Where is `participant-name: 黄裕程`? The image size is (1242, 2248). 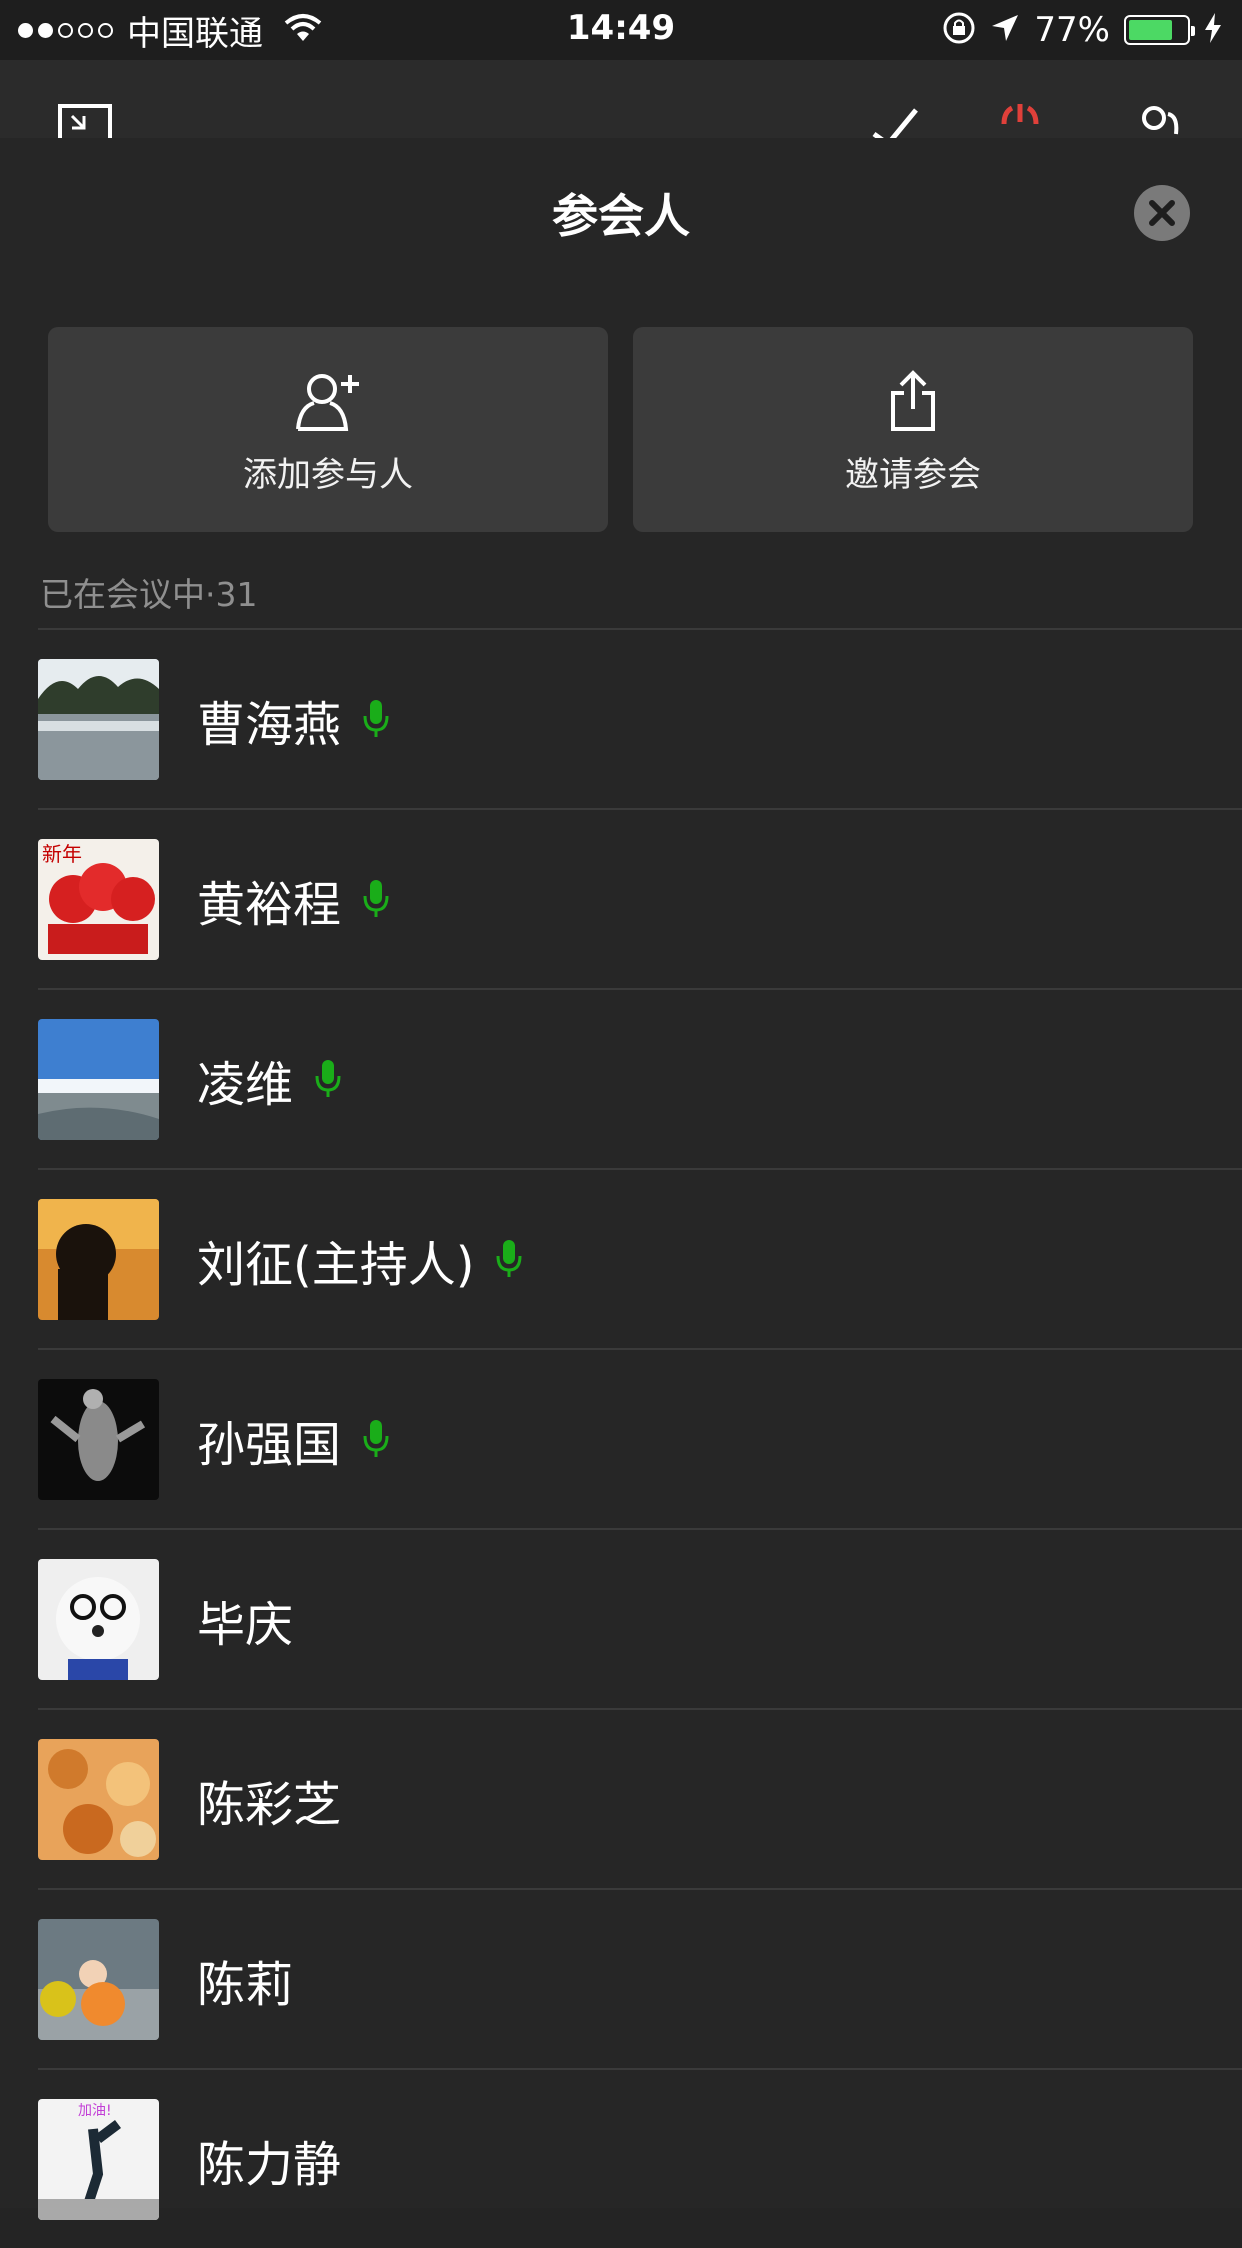 participant-name: 黄裕程 is located at coordinates (269, 905).